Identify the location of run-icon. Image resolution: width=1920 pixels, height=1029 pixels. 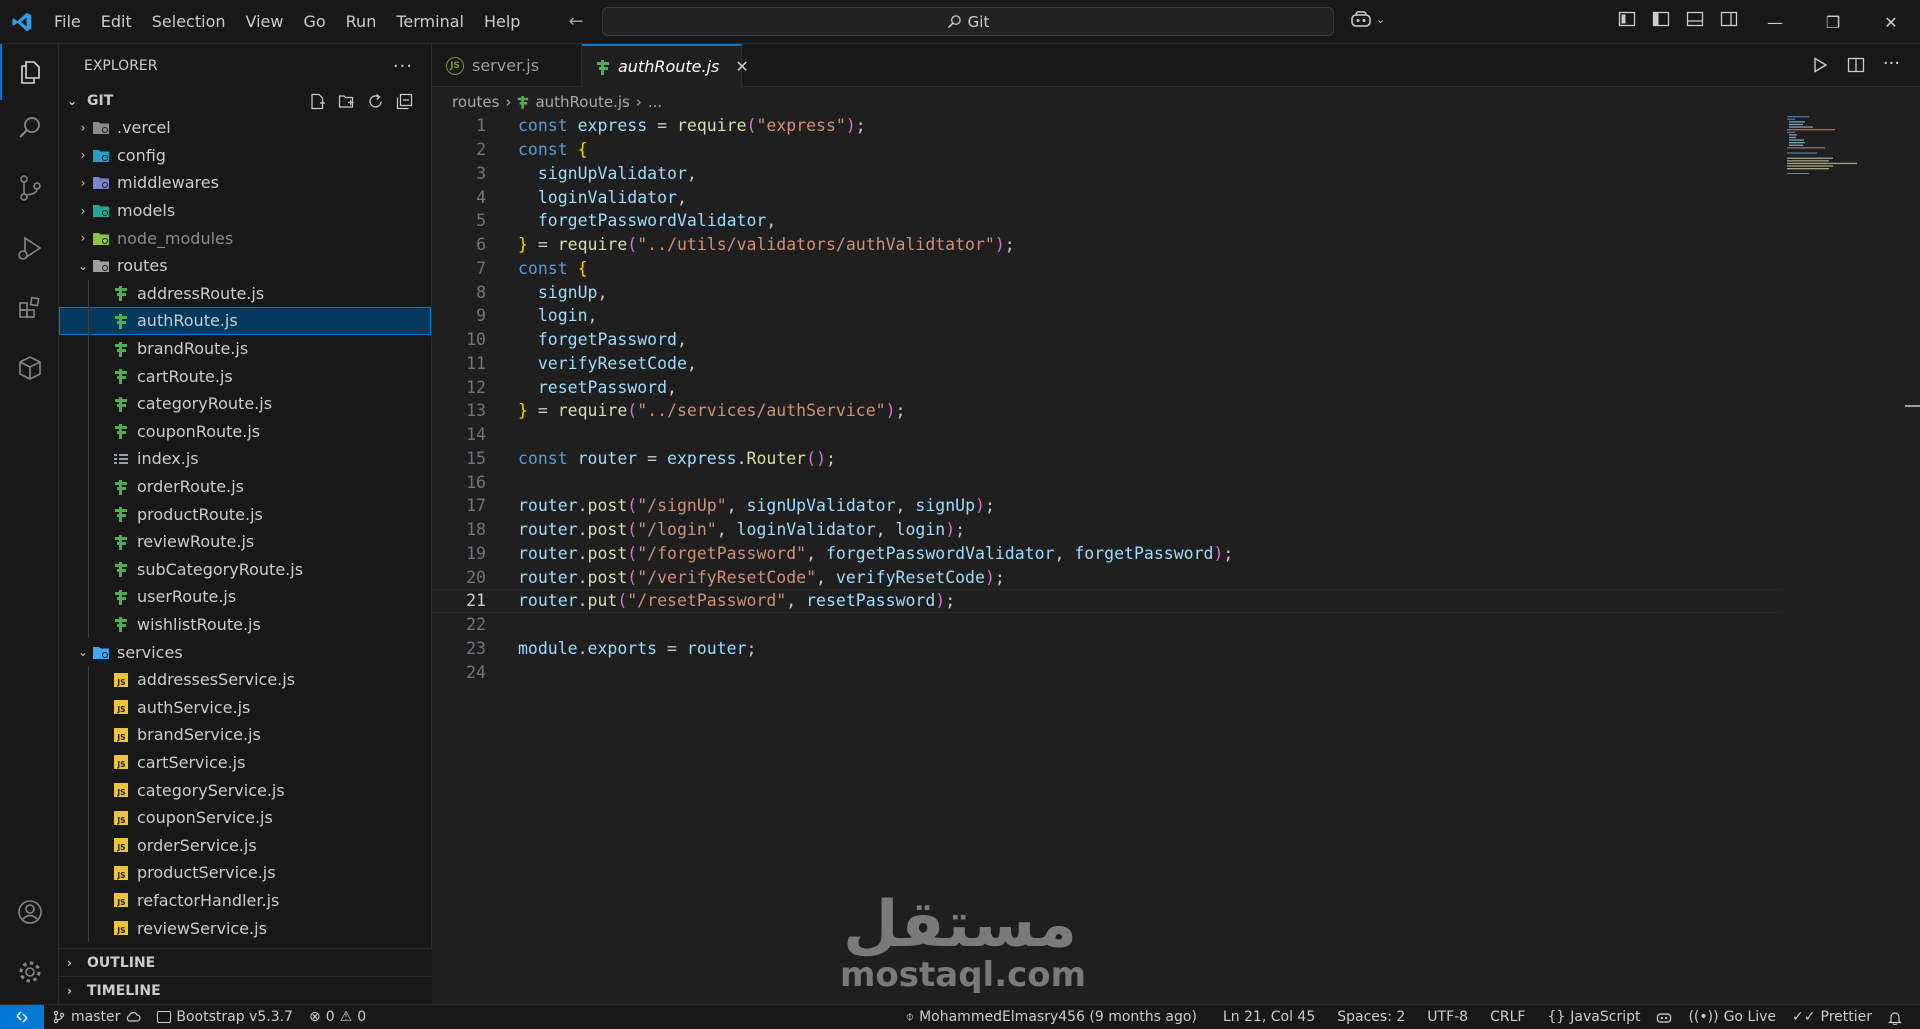
(1820, 65).